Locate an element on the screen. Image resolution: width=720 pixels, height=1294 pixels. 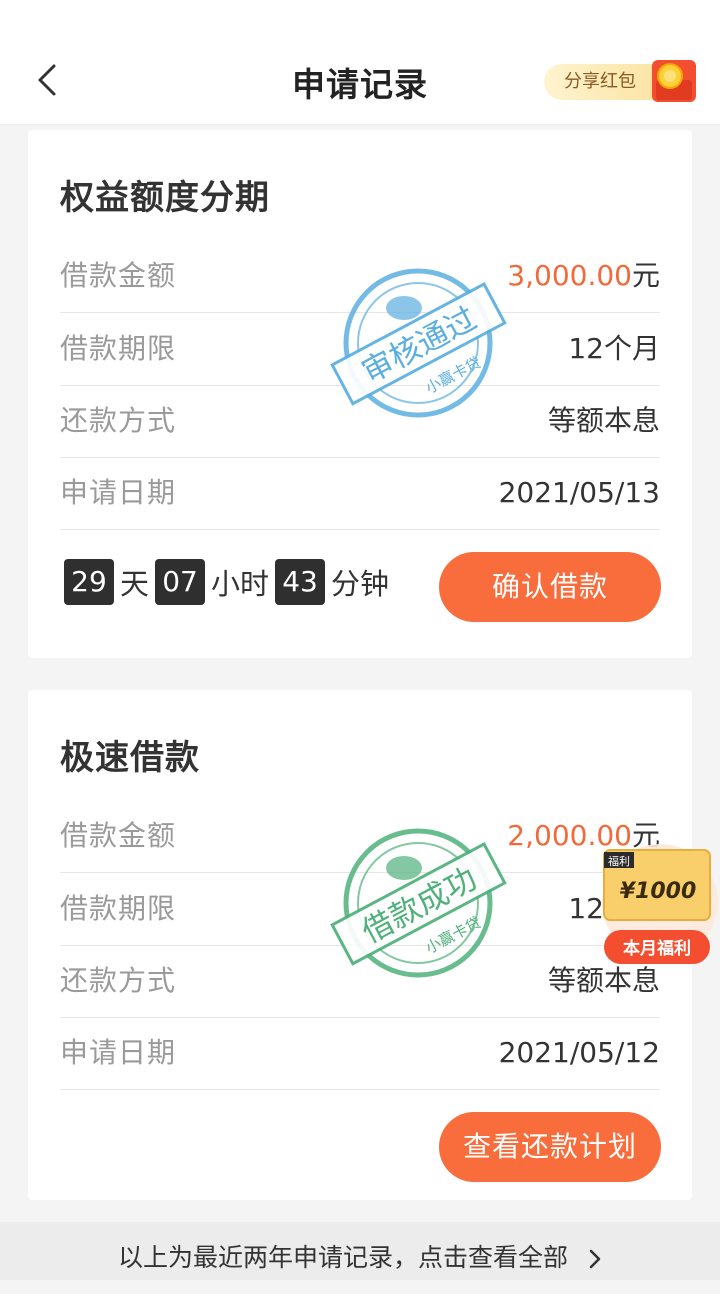
card-title: 权益额度分期 is located at coordinates (165, 198).